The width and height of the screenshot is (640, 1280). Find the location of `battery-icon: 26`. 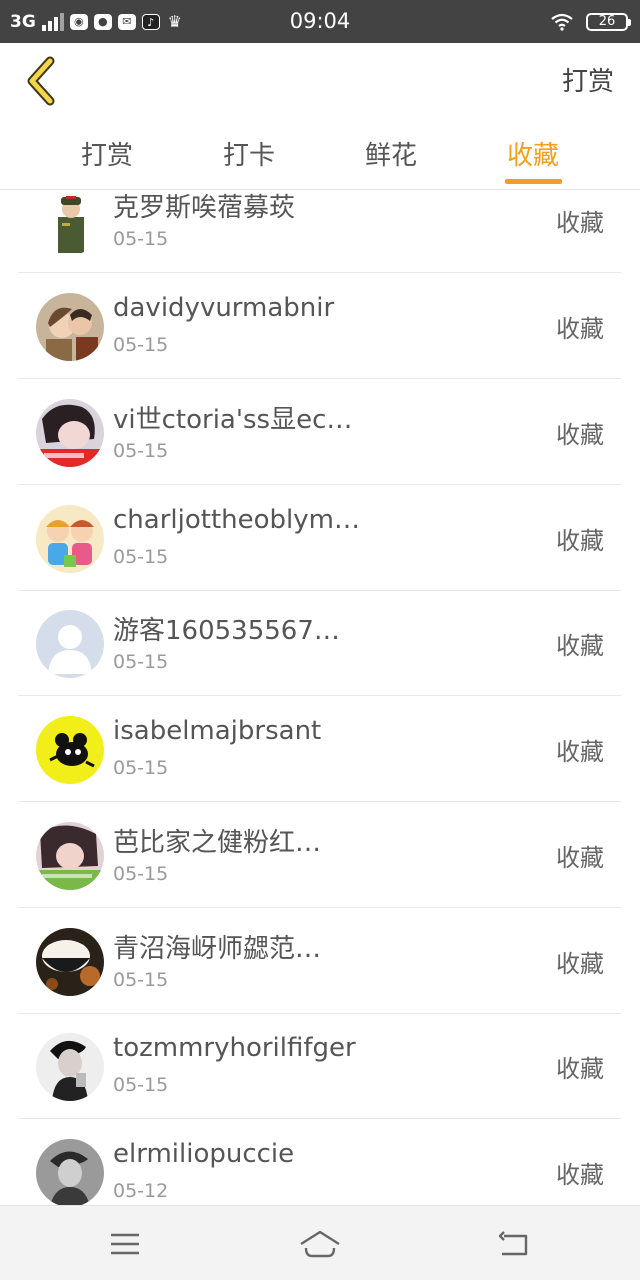

battery-icon: 26 is located at coordinates (608, 21).